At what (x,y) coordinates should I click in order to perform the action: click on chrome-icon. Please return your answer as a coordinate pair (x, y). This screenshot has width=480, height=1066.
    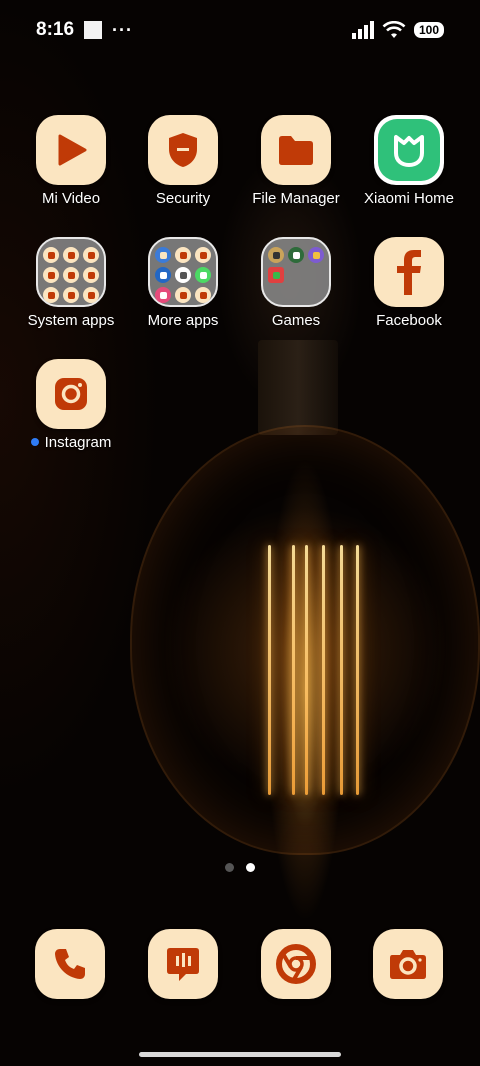
    Looking at the image, I should click on (296, 964).